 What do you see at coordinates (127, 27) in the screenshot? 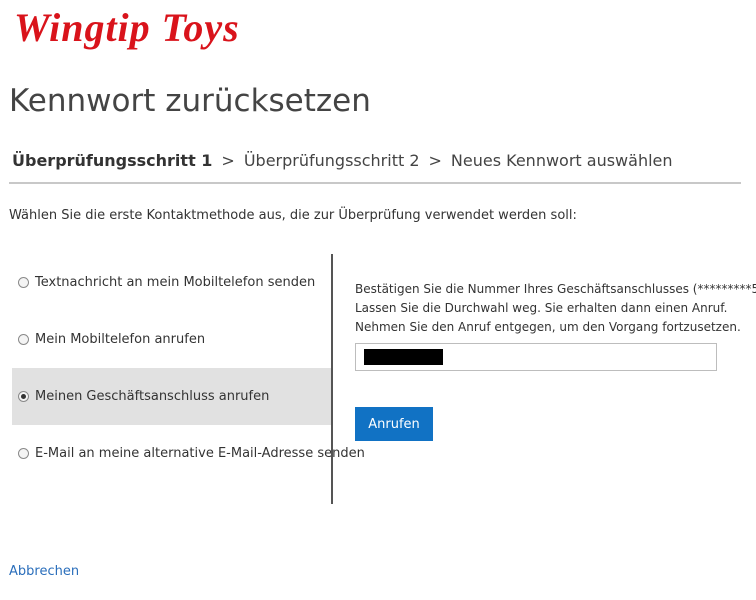
I see `wingtip-toys-logo: Wingtip Toys` at bounding box center [127, 27].